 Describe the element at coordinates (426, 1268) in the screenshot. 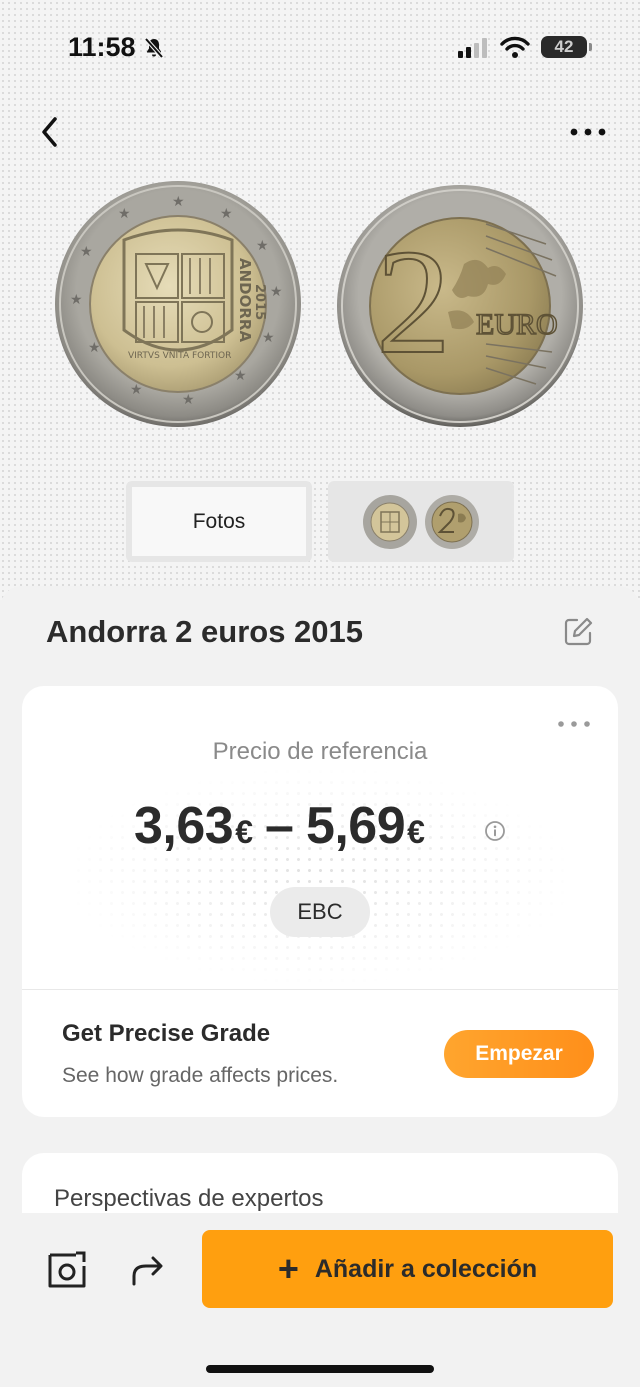

I see `add-to-collection-label: Añadir a colección` at that location.